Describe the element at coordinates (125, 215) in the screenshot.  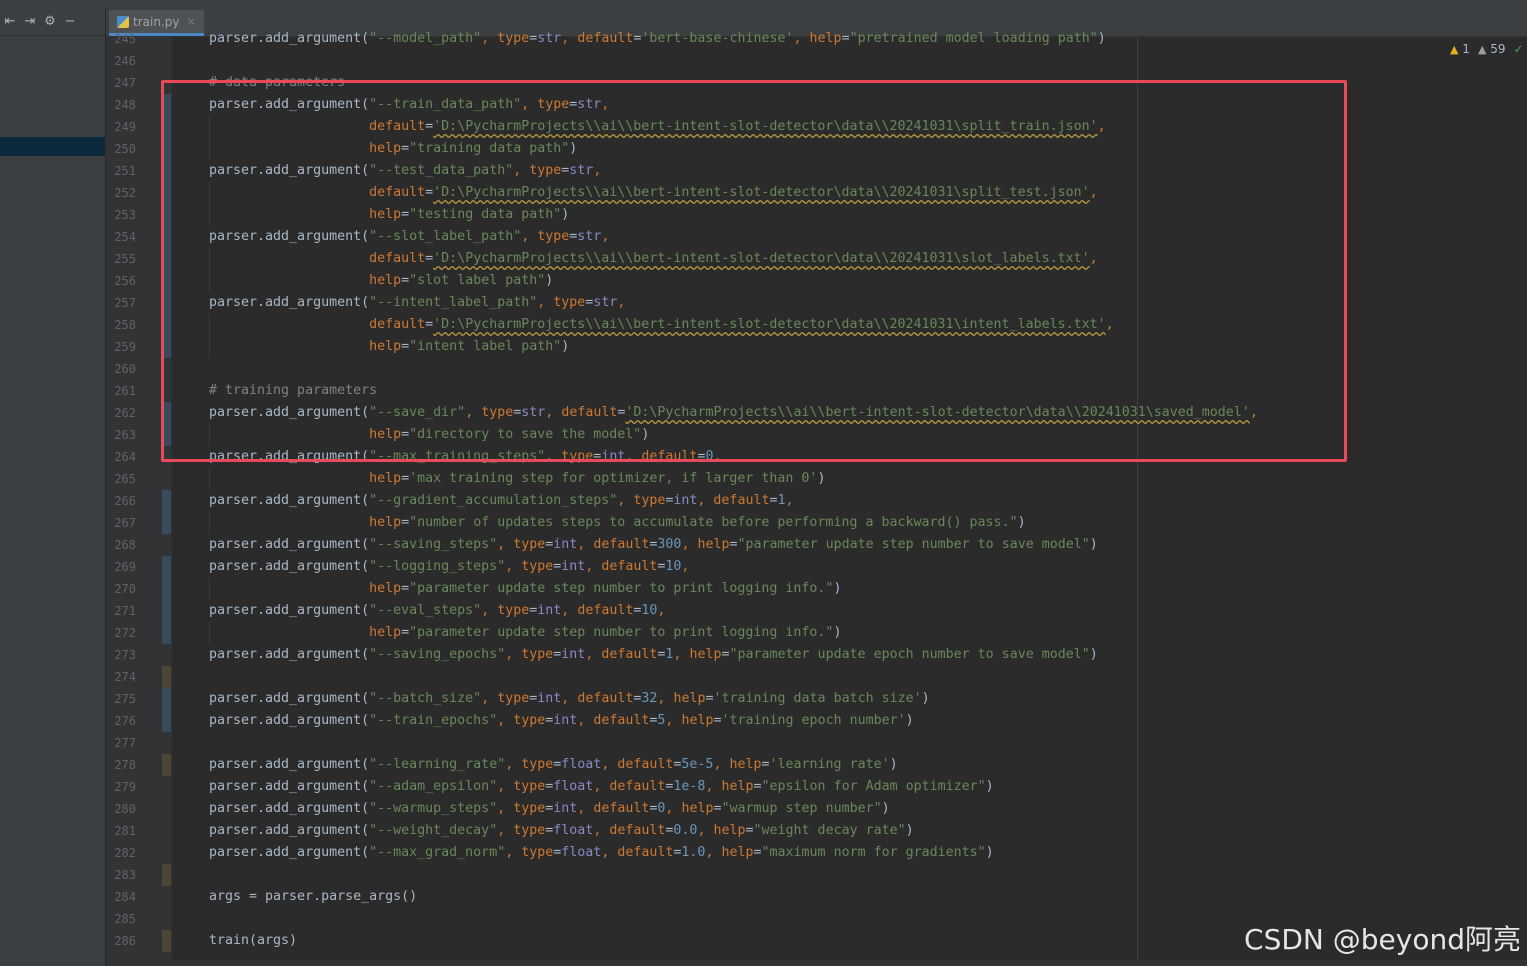
I see `line-number: 253` at that location.